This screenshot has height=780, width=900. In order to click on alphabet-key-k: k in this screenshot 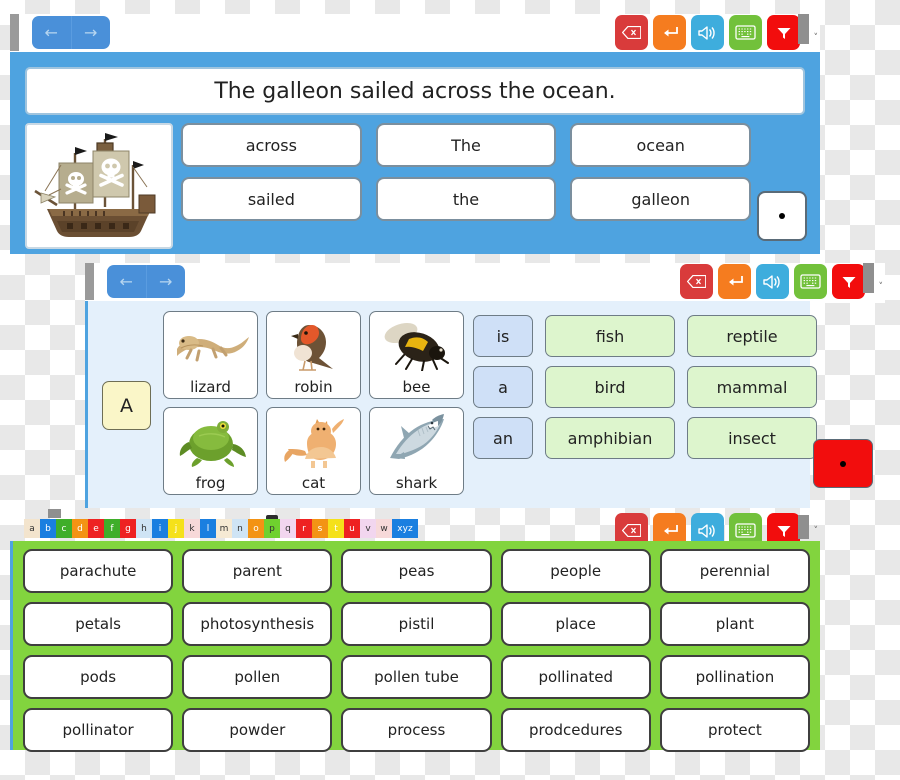, I will do `click(192, 528)`.